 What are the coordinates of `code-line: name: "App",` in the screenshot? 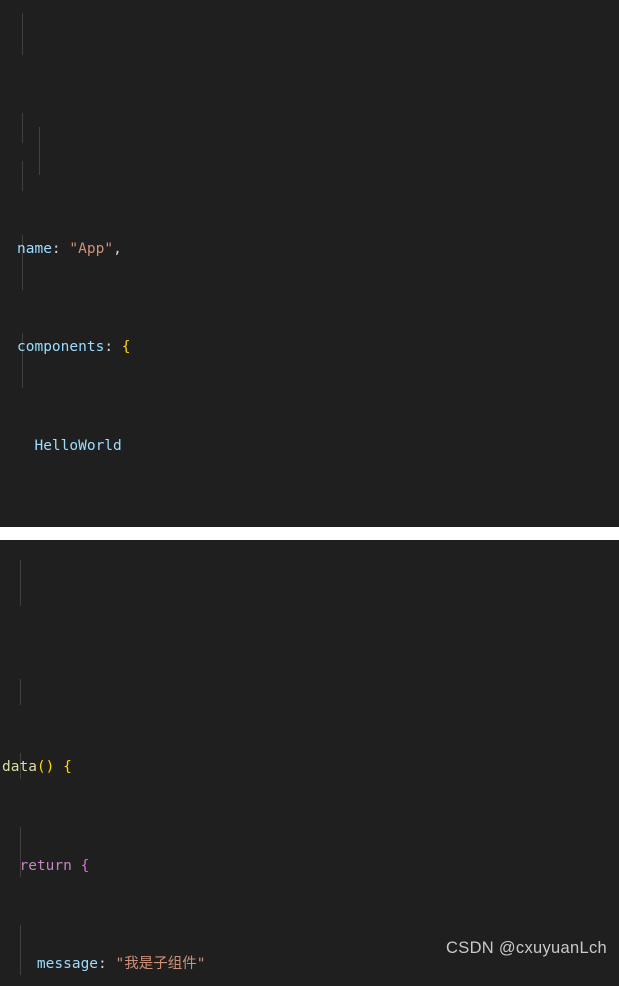 It's located at (69, 248).